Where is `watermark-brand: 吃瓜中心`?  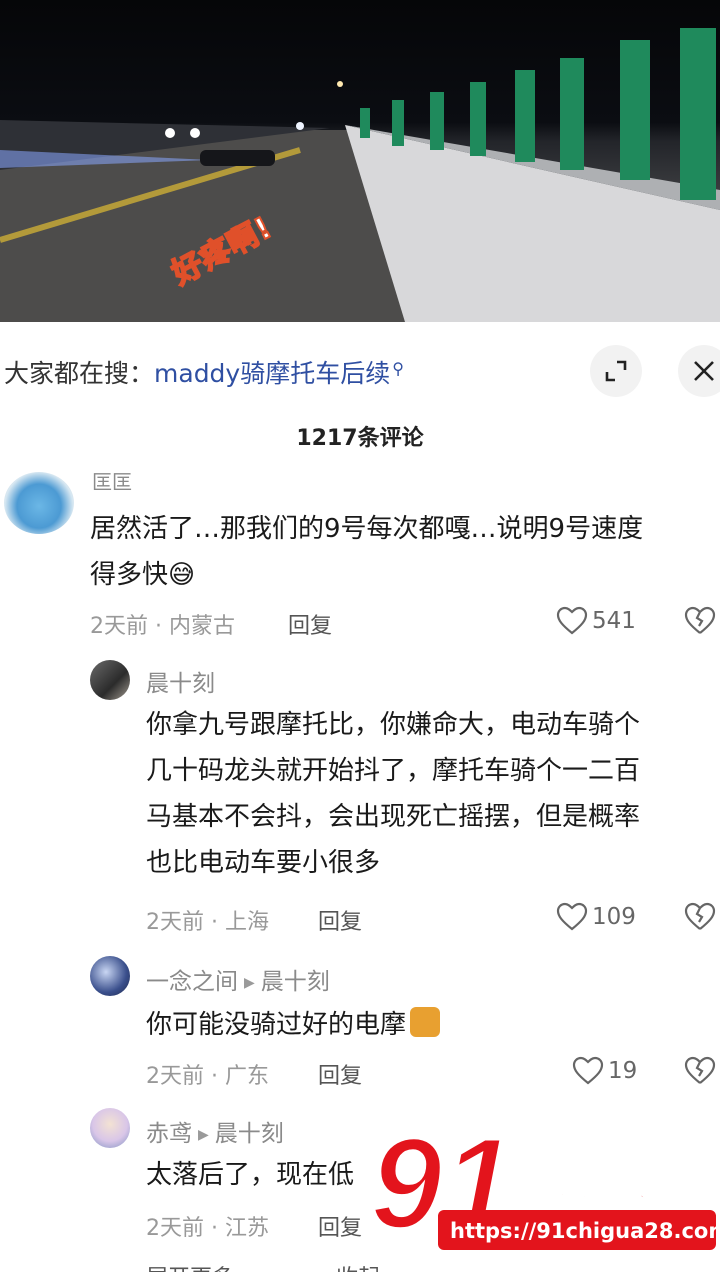 watermark-brand: 吃瓜中心 is located at coordinates (588, 1183).